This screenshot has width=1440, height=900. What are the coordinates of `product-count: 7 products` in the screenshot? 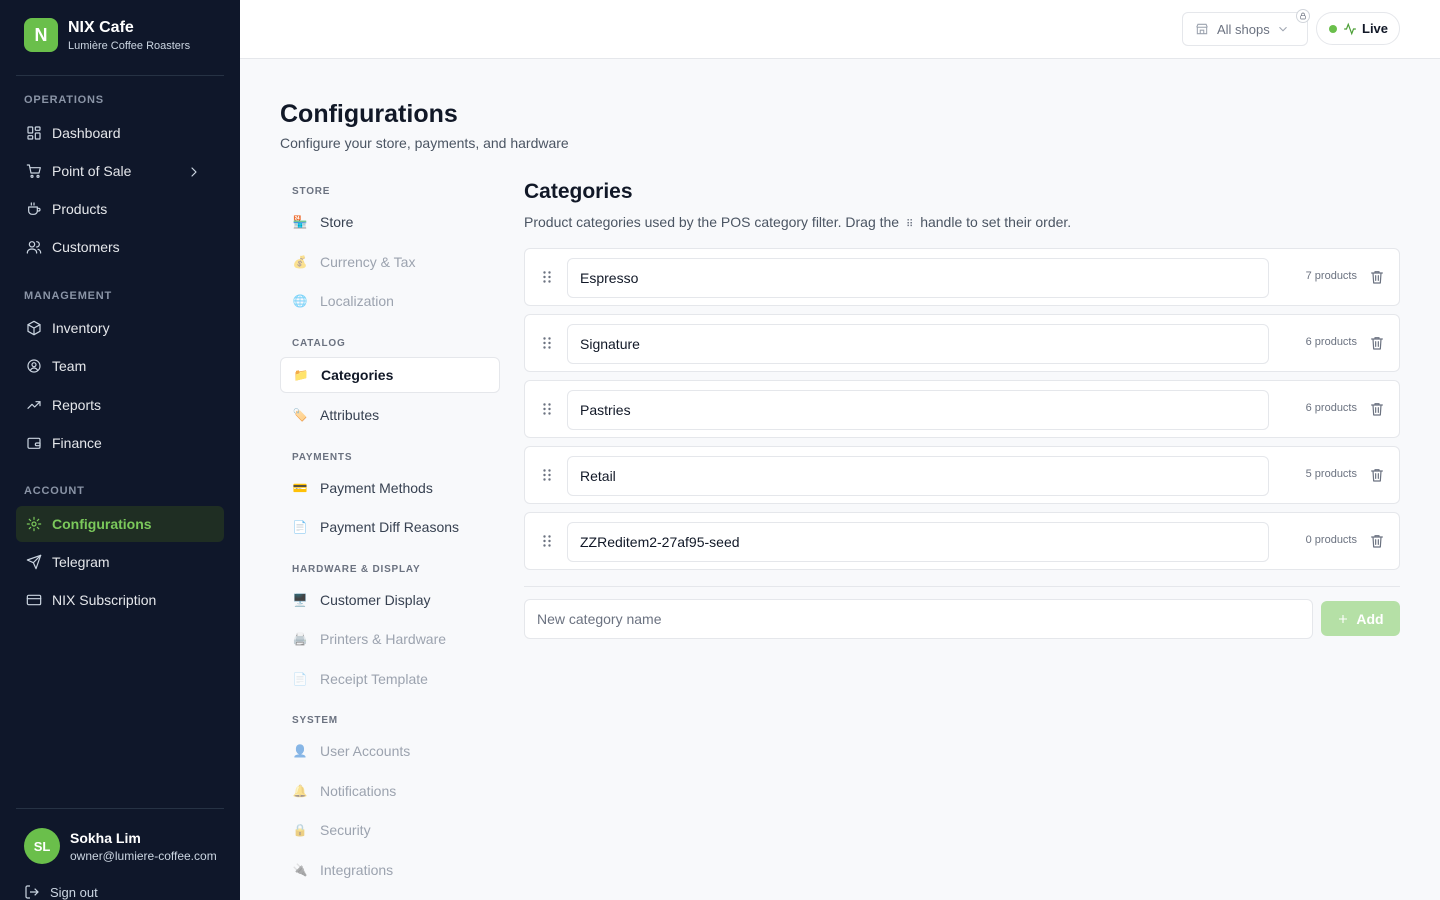 It's located at (1331, 276).